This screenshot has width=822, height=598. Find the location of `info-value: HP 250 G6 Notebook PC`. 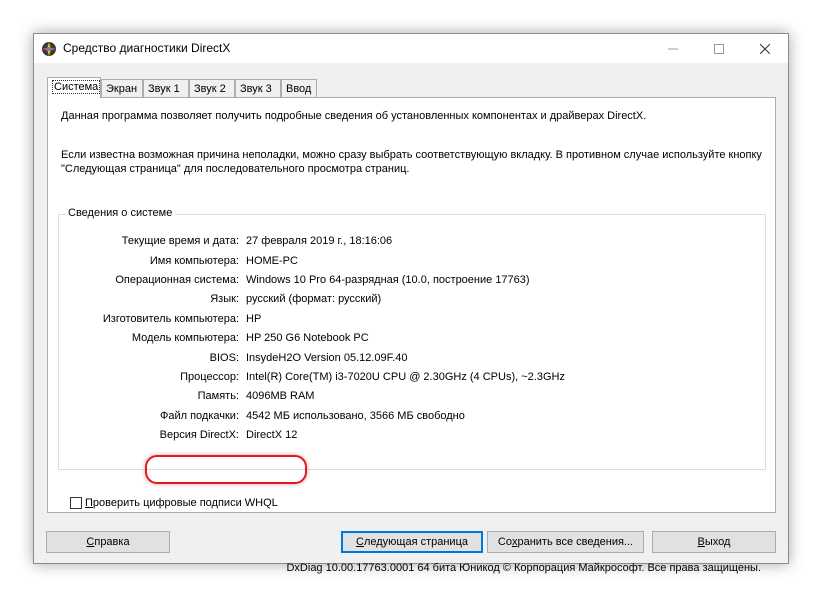

info-value: HP 250 G6 Notebook PC is located at coordinates (307, 338).